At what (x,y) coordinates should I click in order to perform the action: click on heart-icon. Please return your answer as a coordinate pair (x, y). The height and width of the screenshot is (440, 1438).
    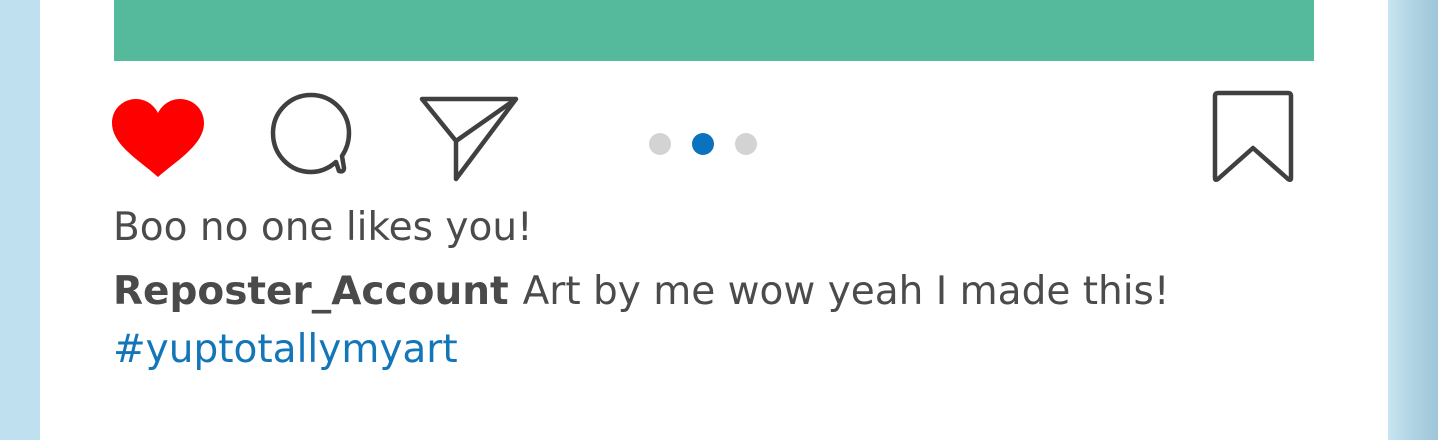
    Looking at the image, I should click on (158, 138).